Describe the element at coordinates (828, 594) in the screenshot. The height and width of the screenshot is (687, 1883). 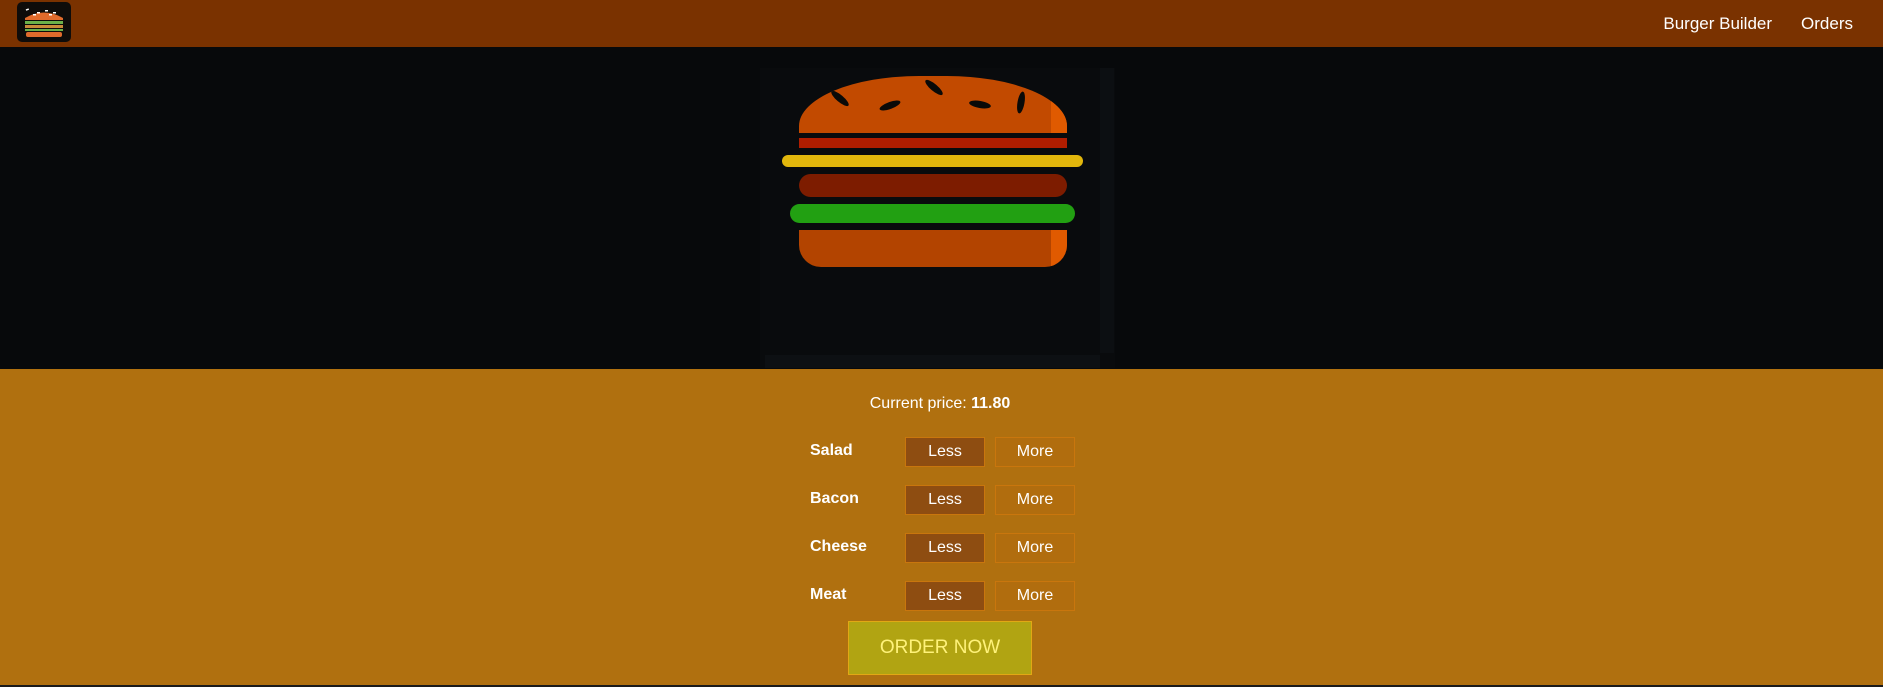
I see `ingredient-label: Meat` at that location.